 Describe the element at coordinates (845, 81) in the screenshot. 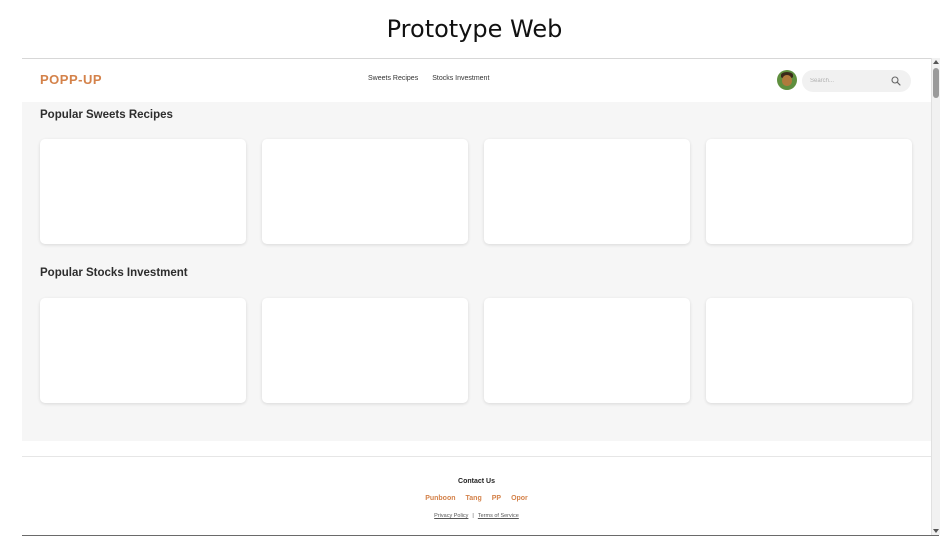

I see `search-input` at that location.